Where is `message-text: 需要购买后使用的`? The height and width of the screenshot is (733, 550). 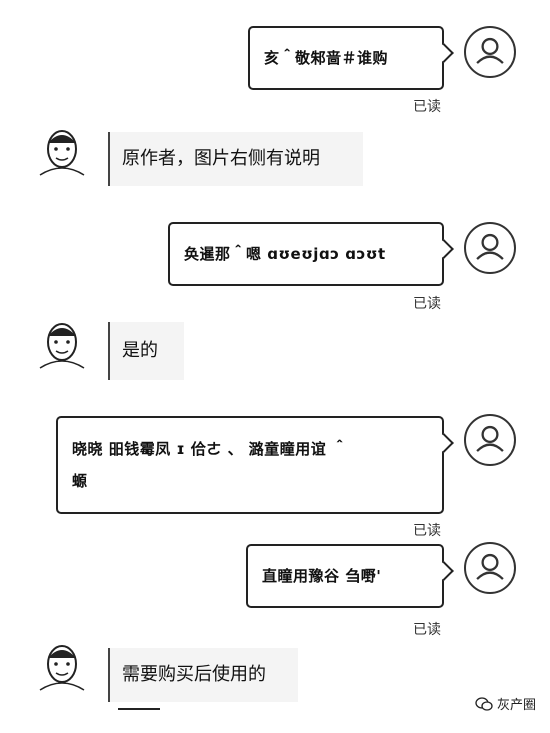 message-text: 需要购买后使用的 is located at coordinates (194, 674).